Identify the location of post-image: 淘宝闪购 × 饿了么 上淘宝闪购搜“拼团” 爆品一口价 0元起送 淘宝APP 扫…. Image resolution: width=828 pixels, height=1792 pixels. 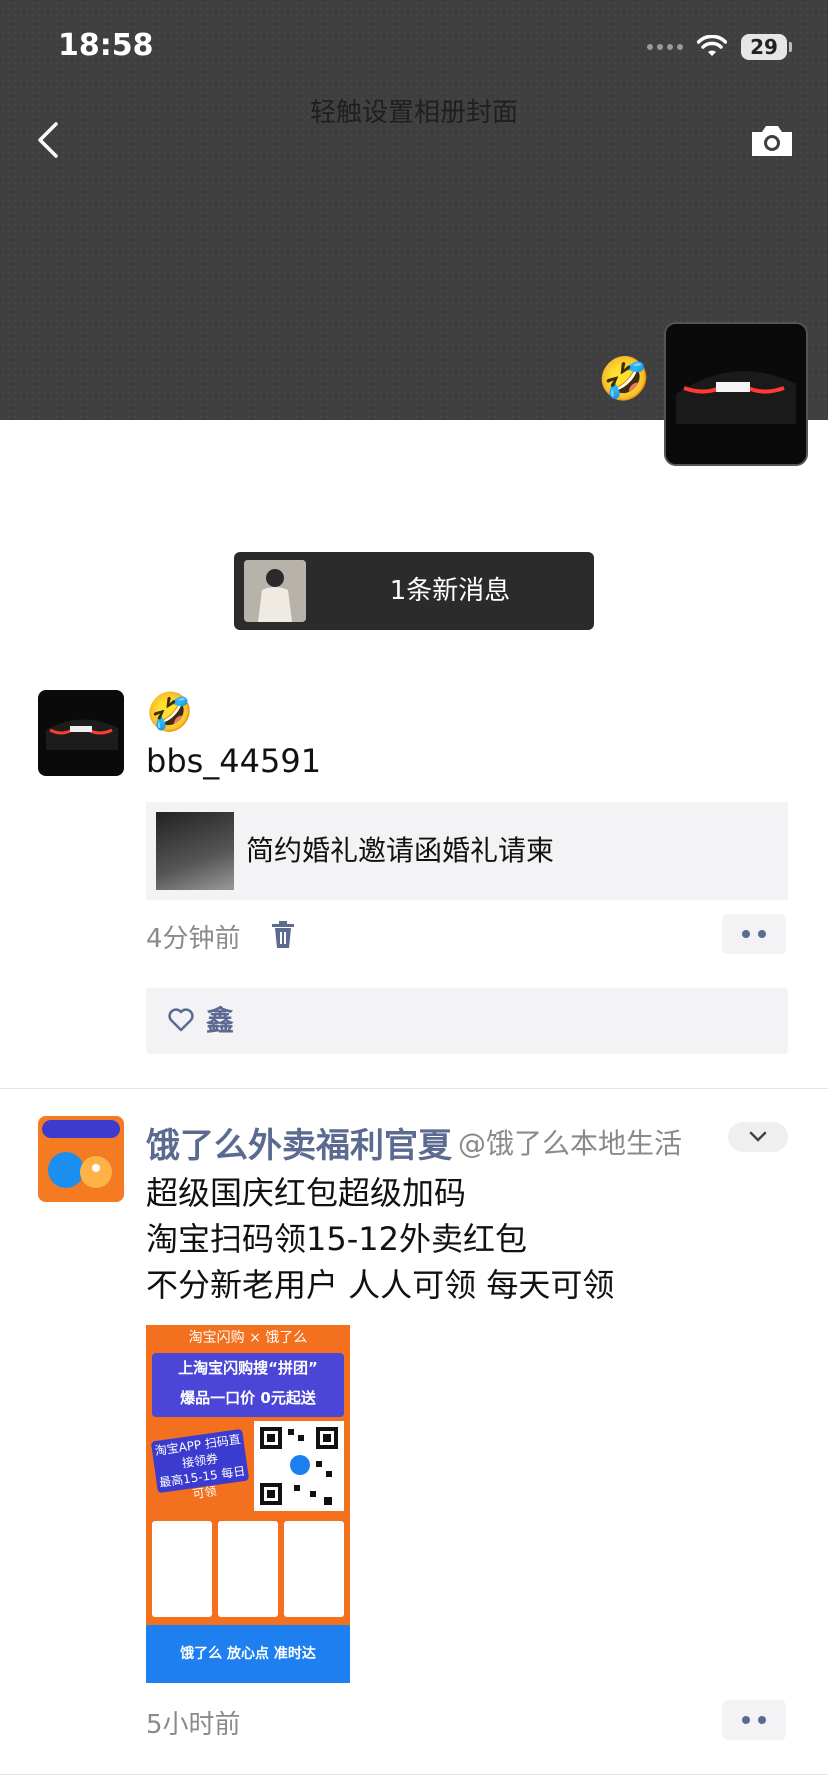
(248, 1504).